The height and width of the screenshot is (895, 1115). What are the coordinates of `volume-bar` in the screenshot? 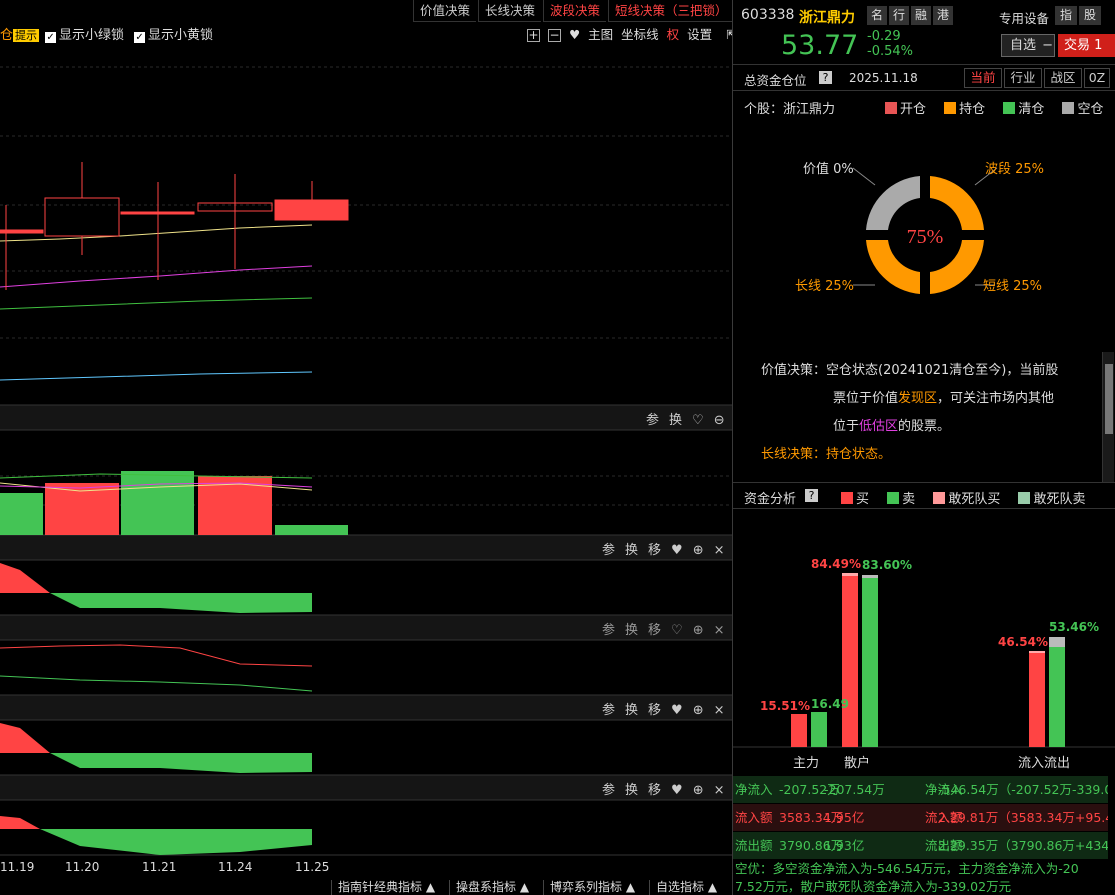 It's located at (157, 503).